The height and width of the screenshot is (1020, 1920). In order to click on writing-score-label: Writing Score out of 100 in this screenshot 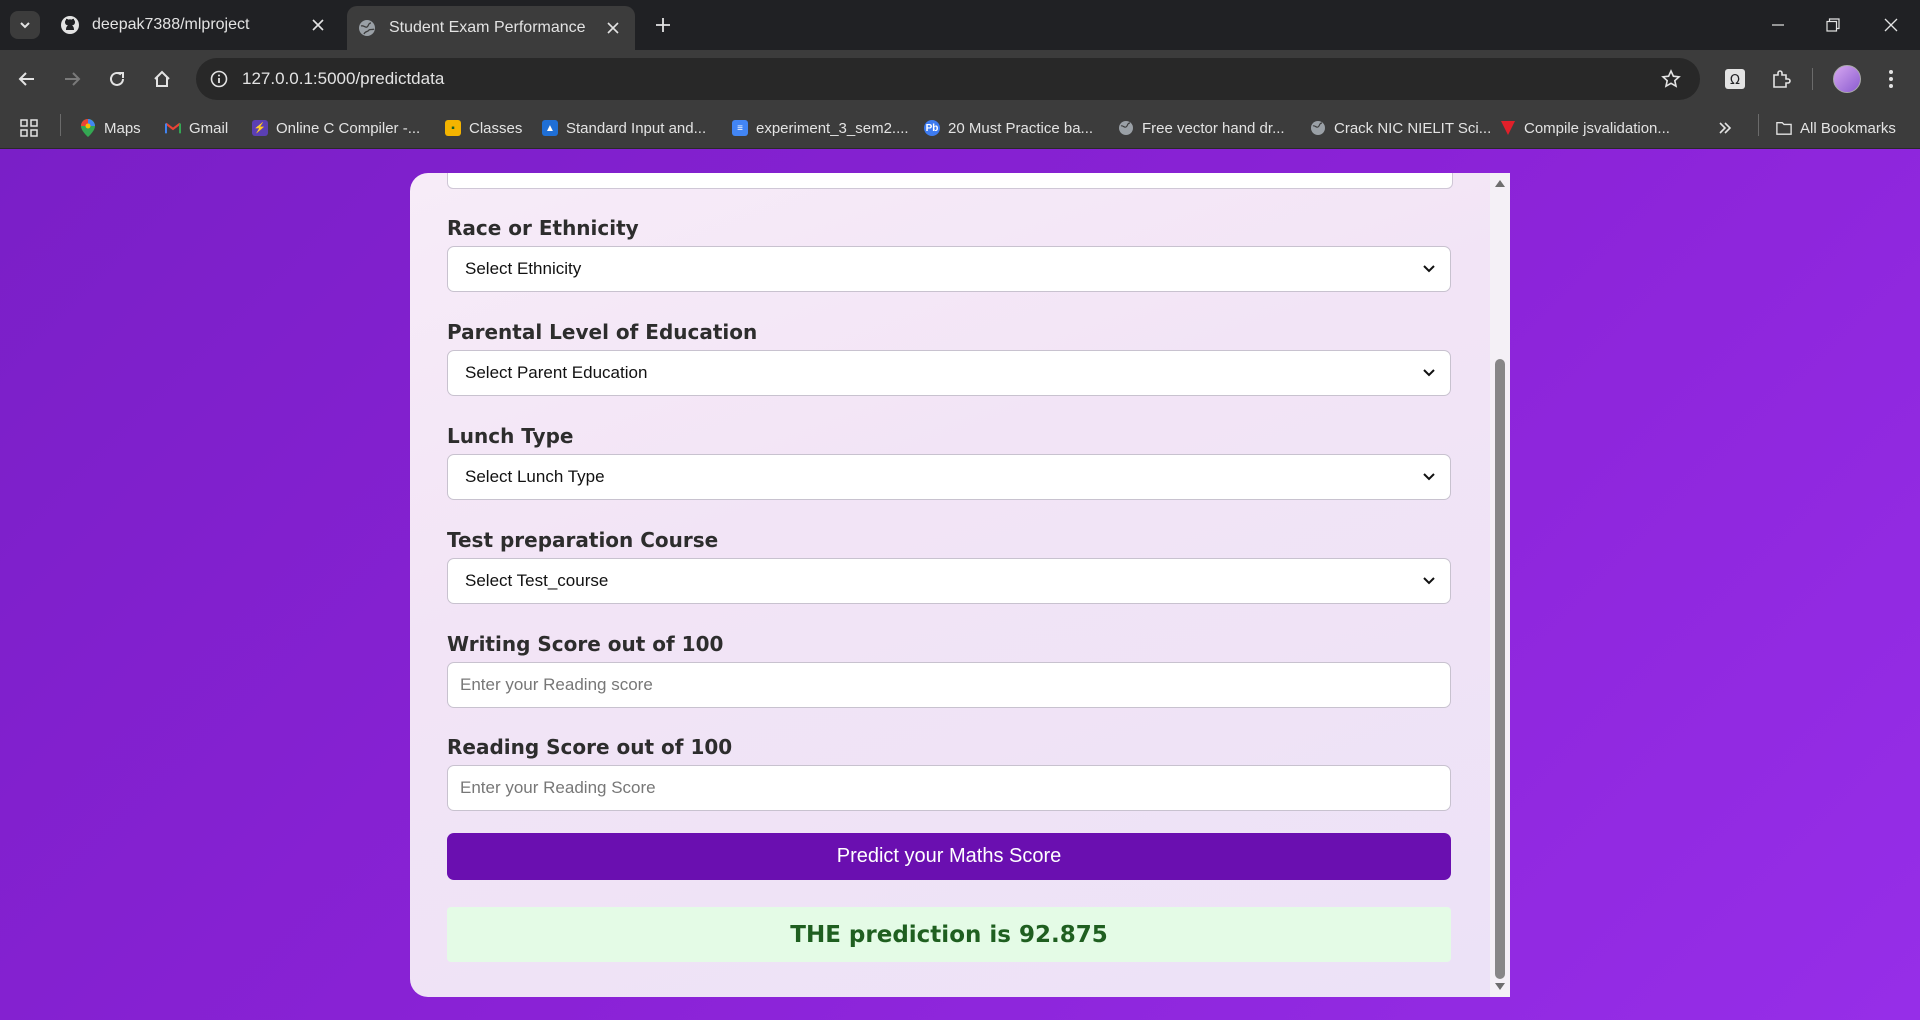, I will do `click(585, 644)`.